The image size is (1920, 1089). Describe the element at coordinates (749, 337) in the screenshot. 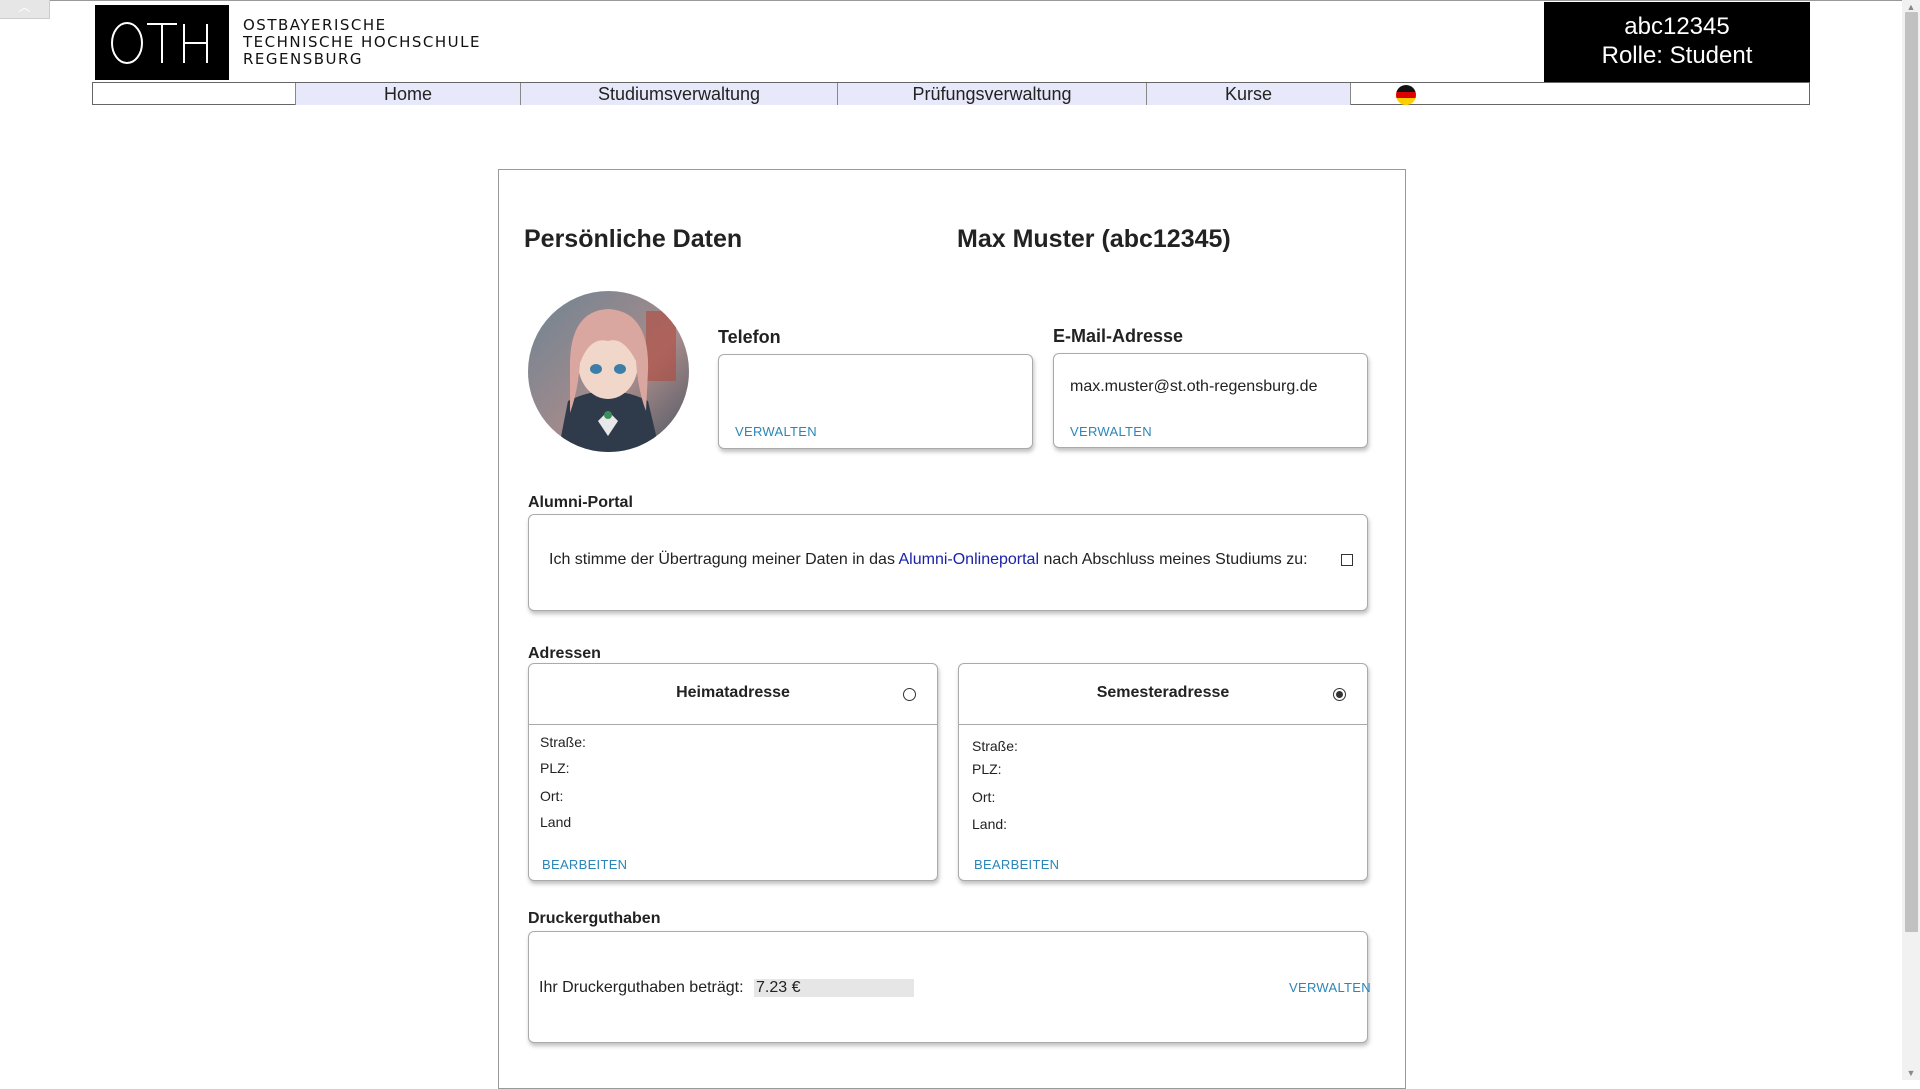

I see `phone-label: Telefon` at that location.